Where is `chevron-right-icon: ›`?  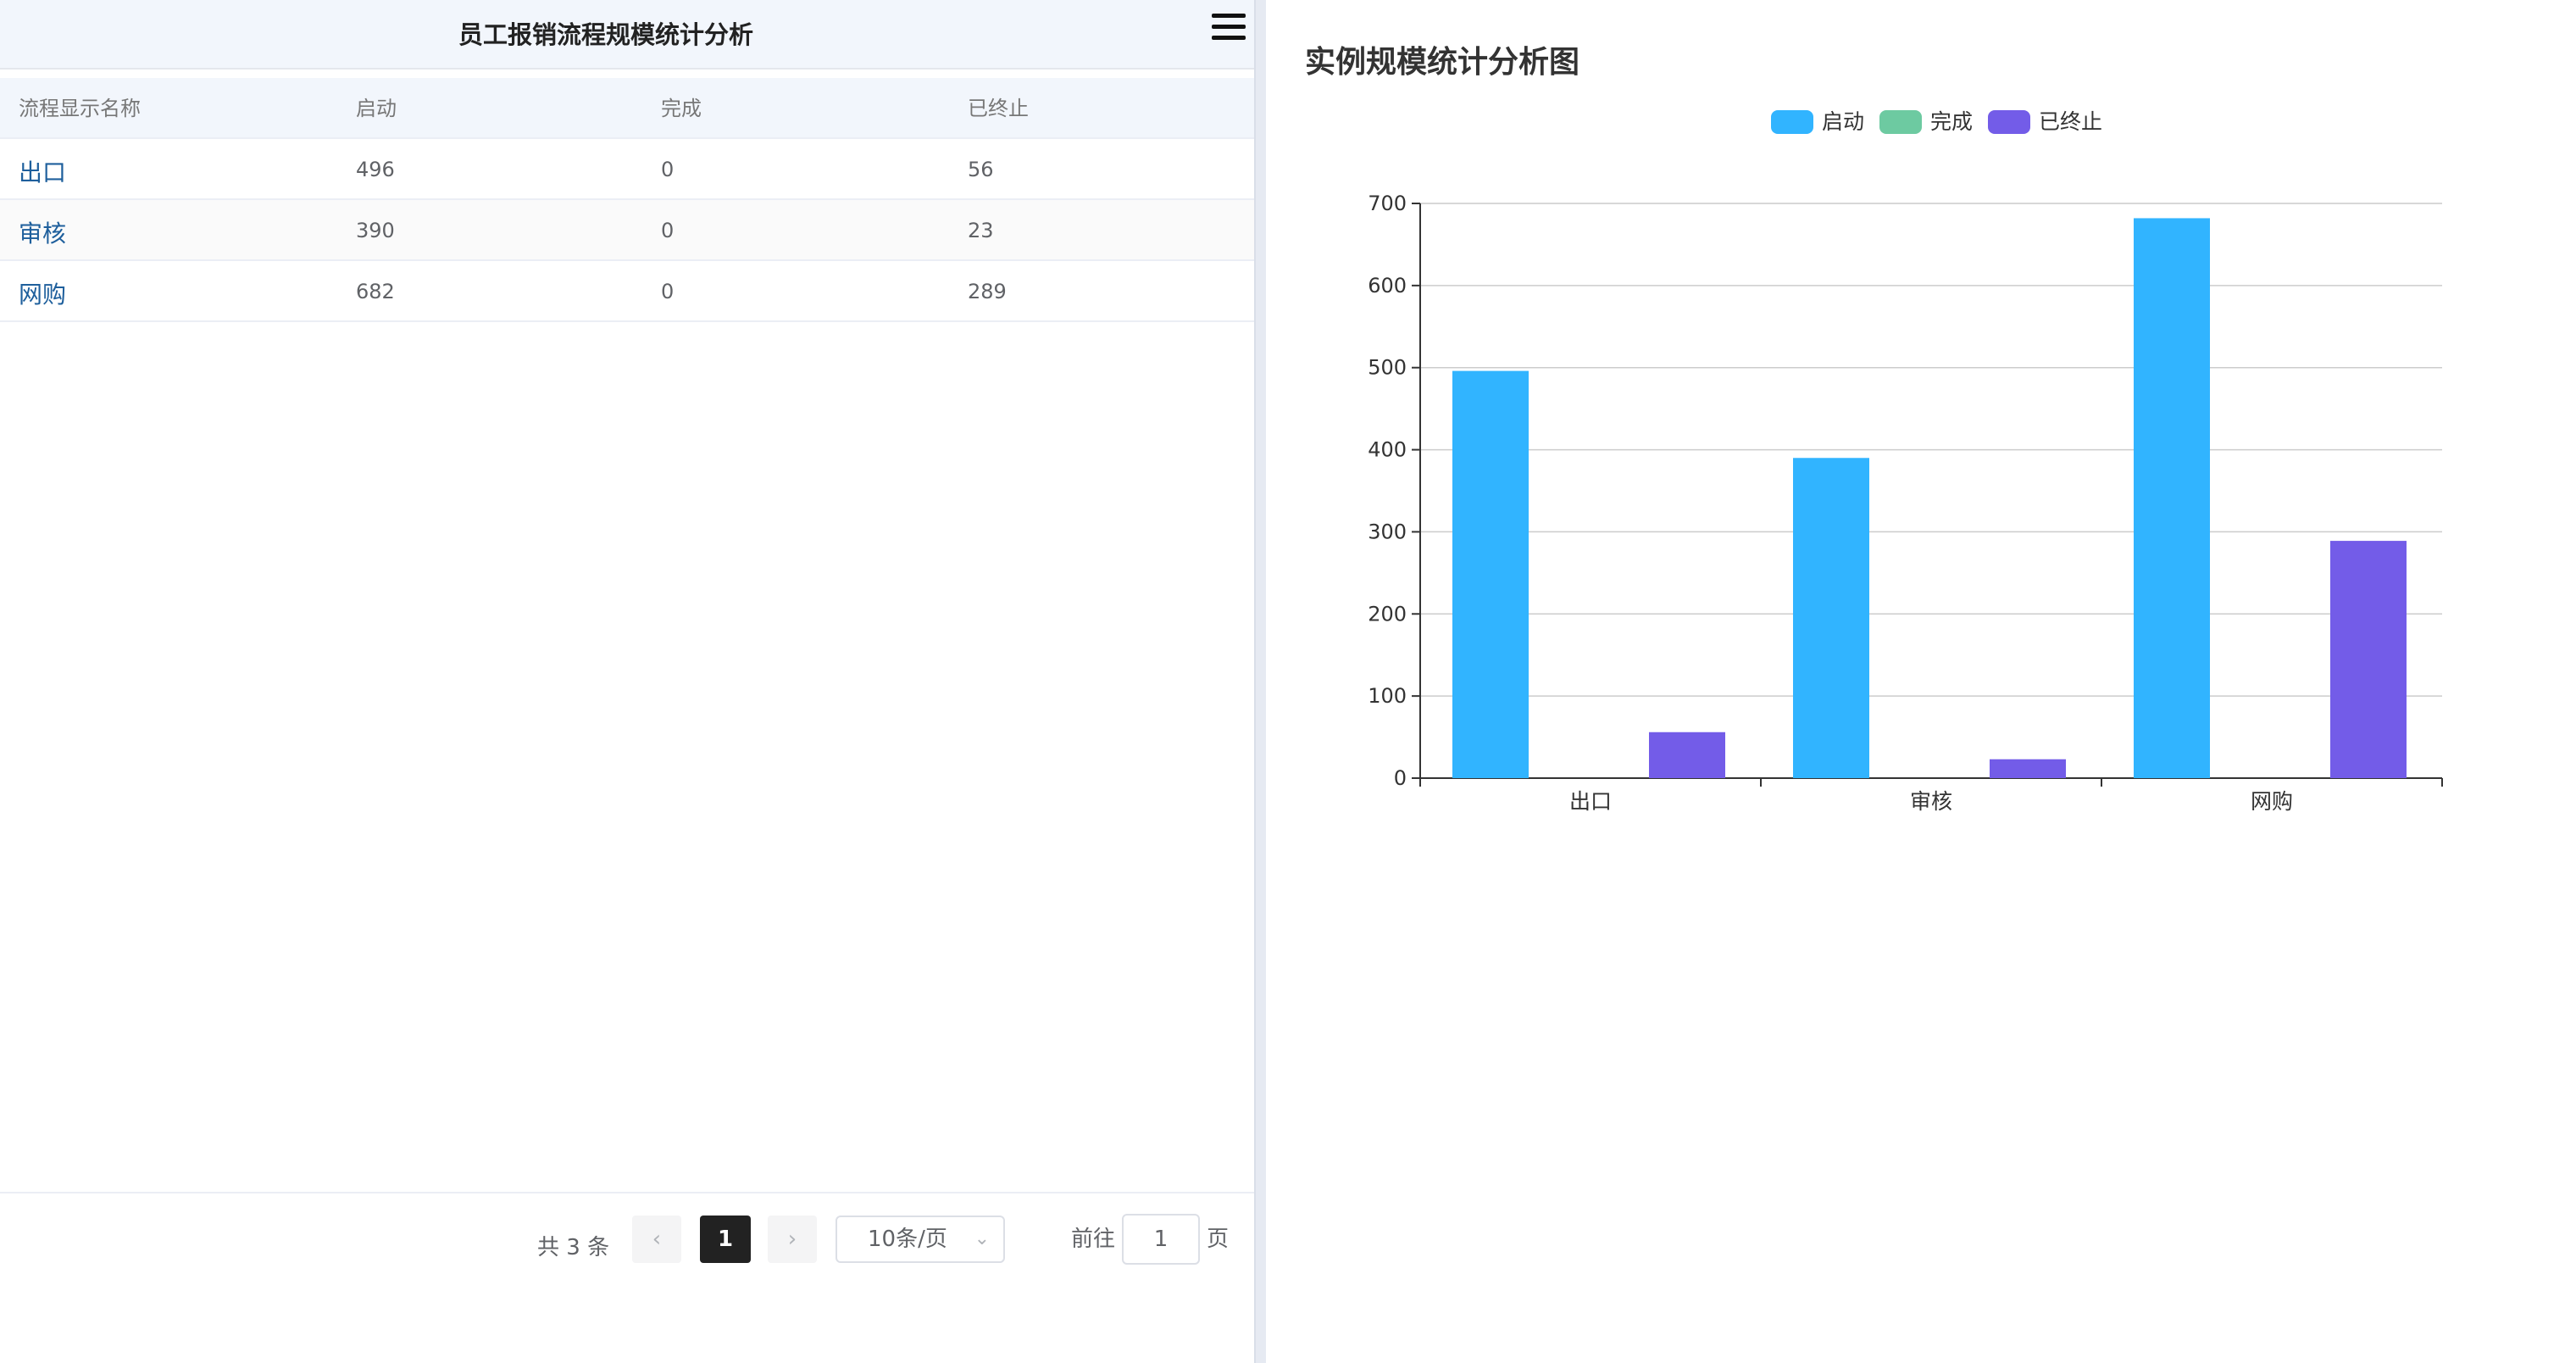 chevron-right-icon: › is located at coordinates (792, 1239).